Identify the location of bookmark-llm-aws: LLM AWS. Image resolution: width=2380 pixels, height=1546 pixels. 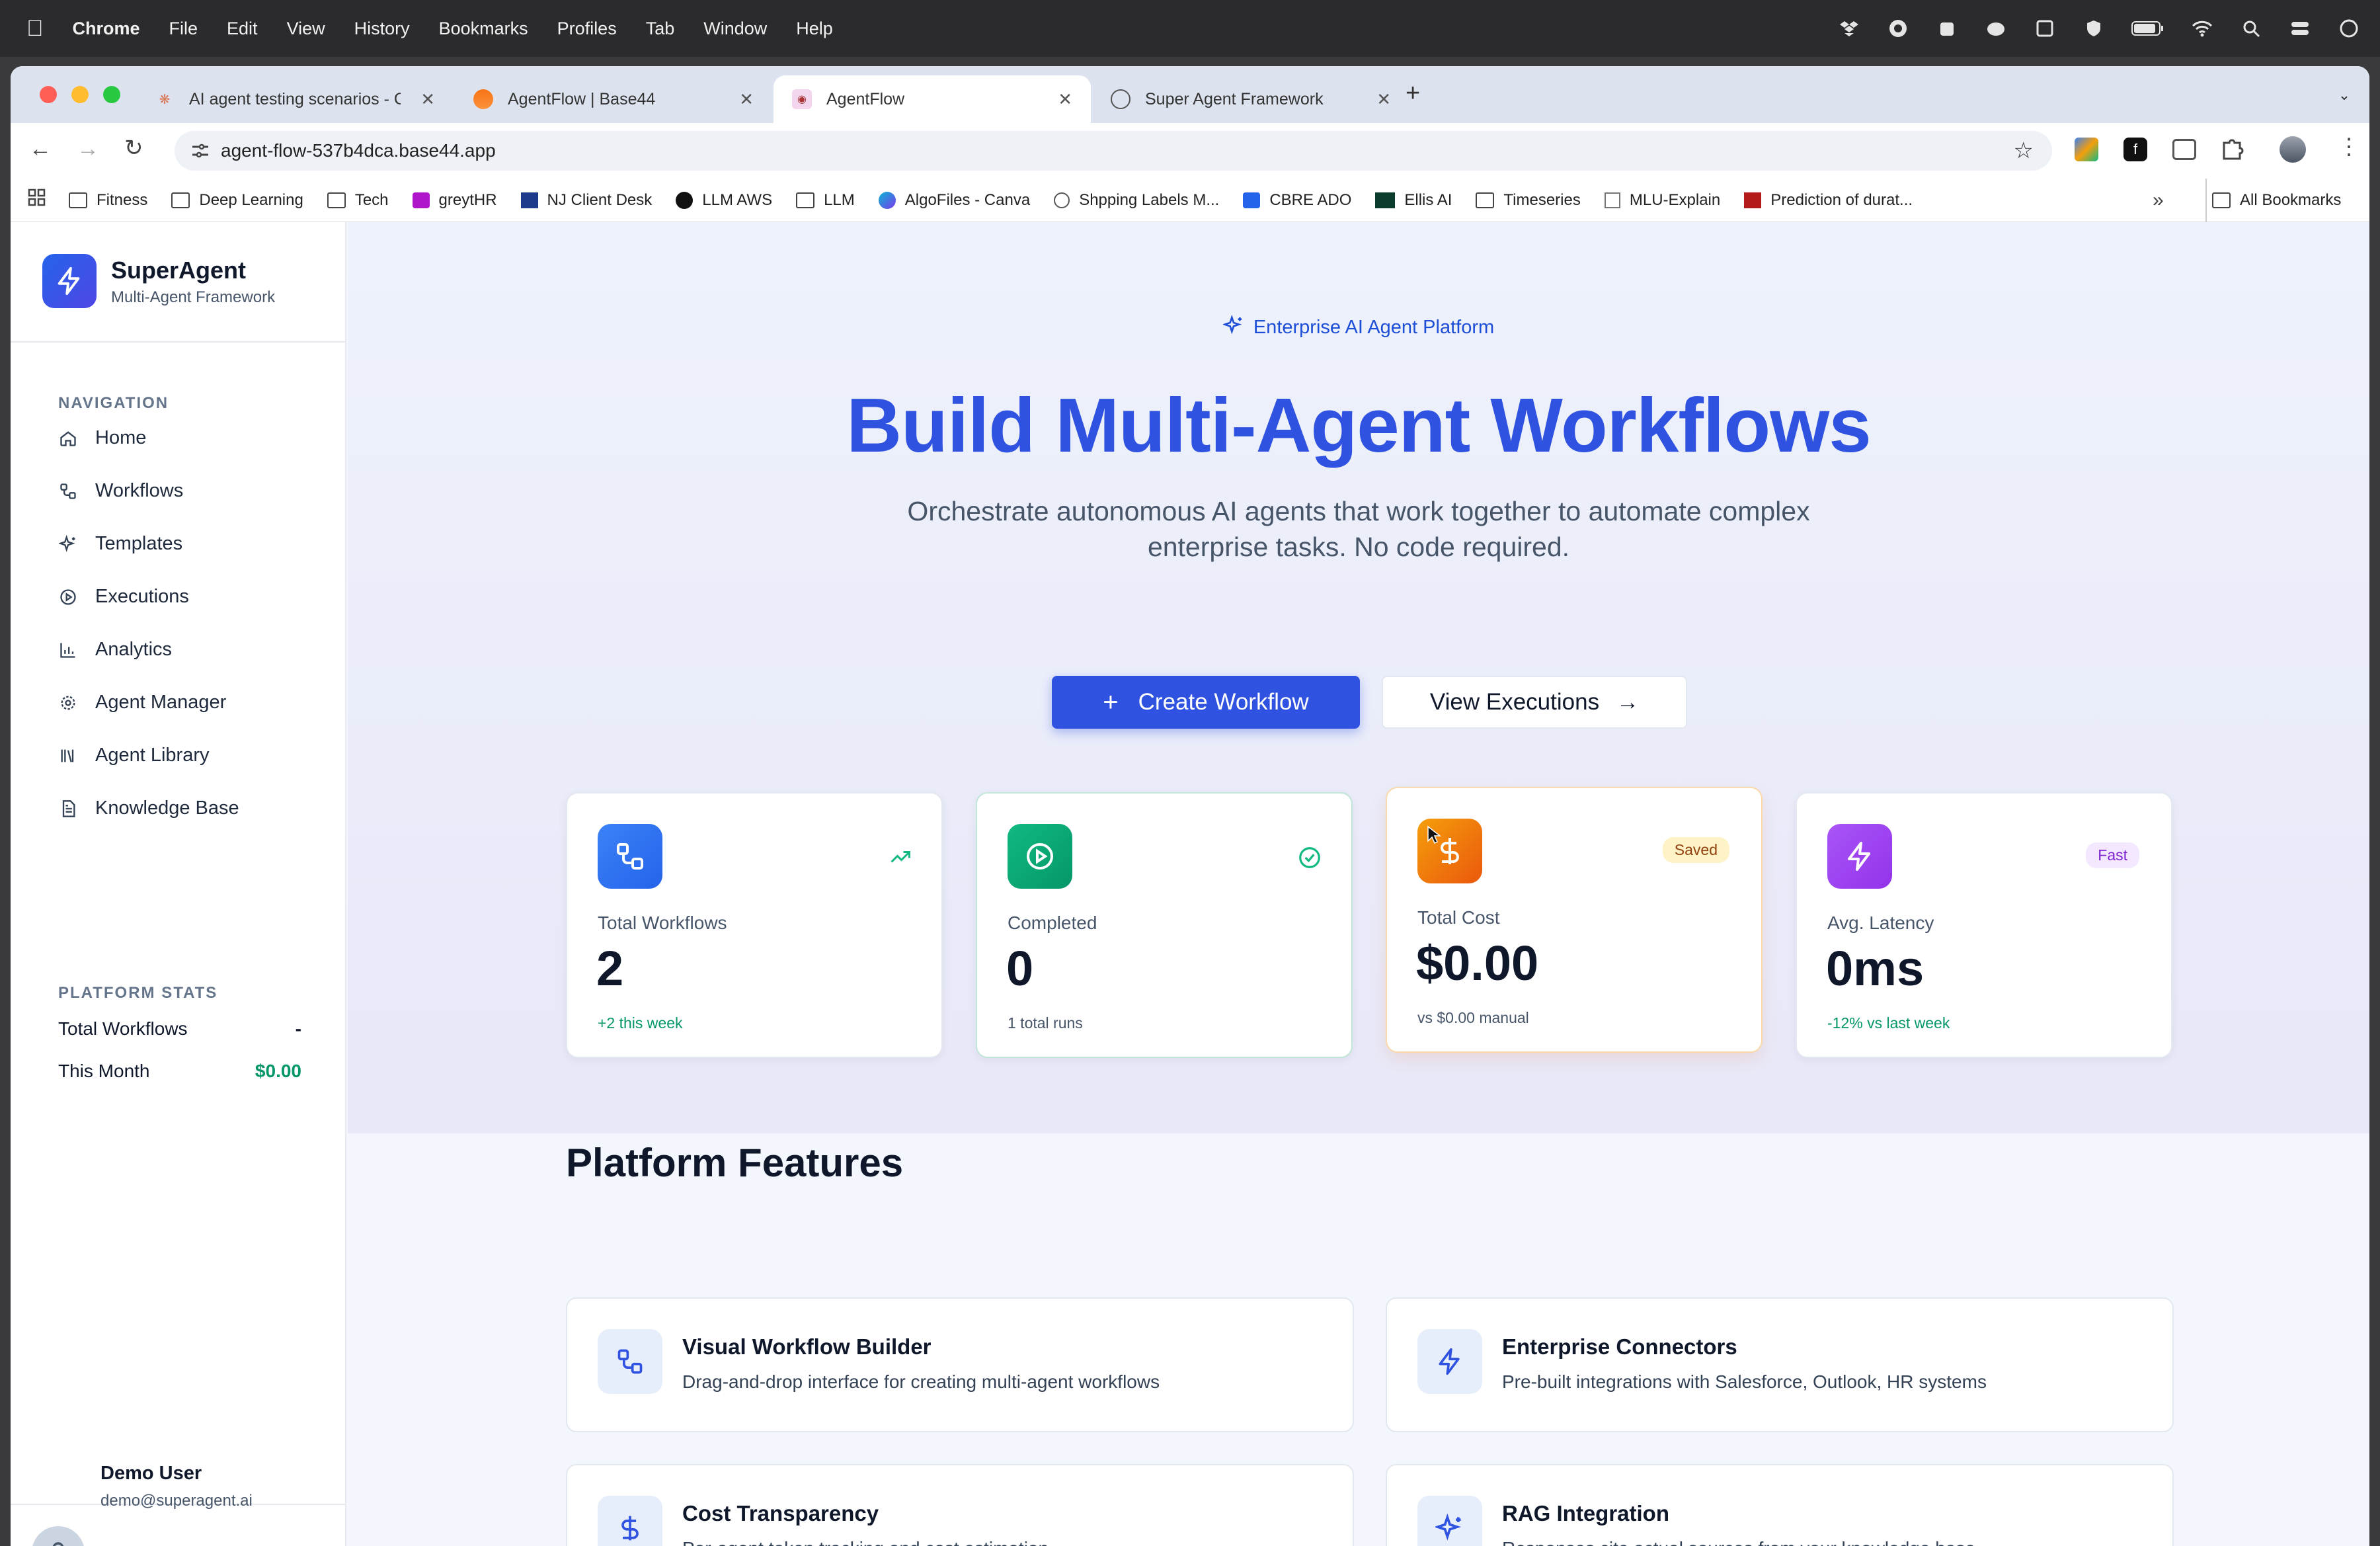
(724, 200).